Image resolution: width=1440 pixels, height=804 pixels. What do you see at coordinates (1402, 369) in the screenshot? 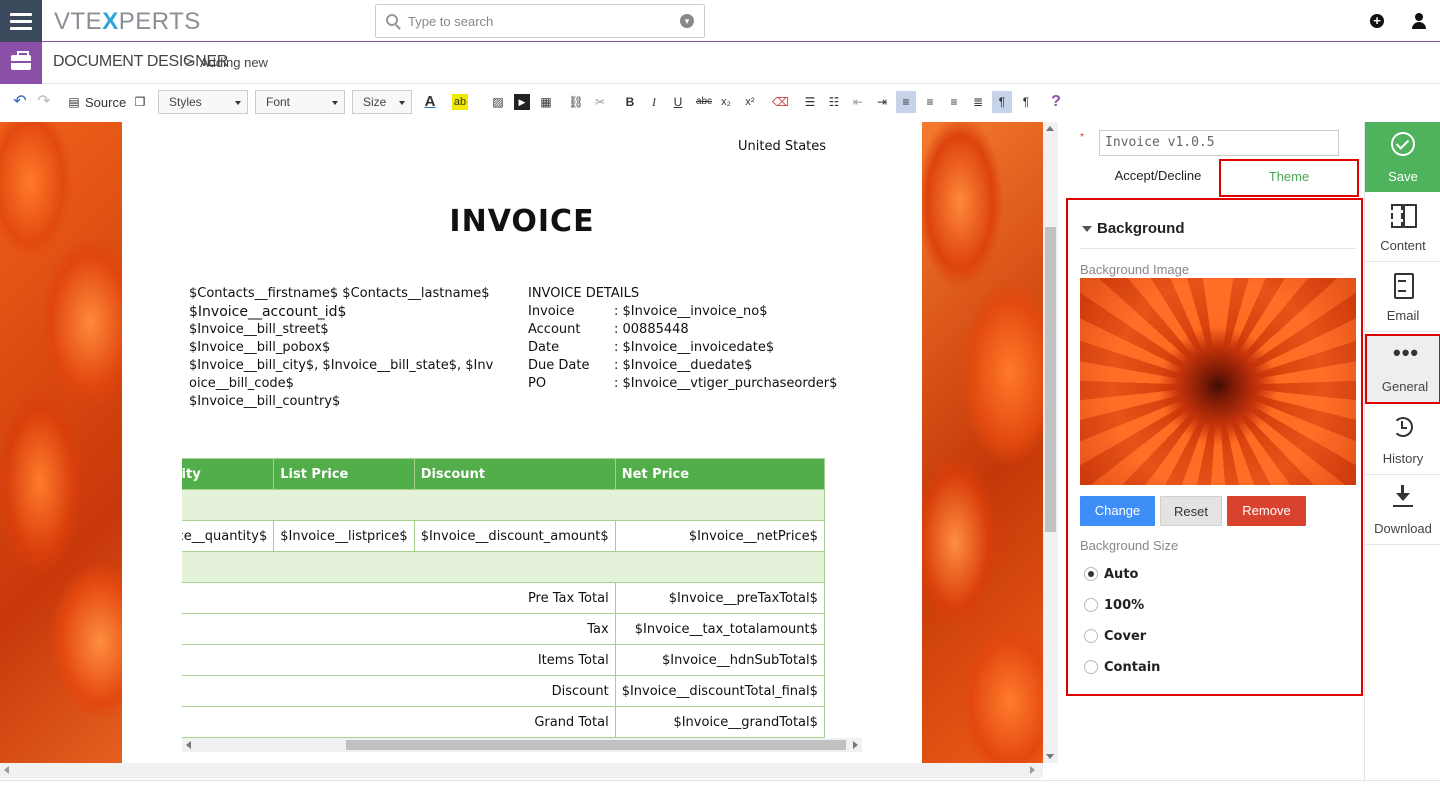
I see `sidebar-item-general: ••• General` at bounding box center [1402, 369].